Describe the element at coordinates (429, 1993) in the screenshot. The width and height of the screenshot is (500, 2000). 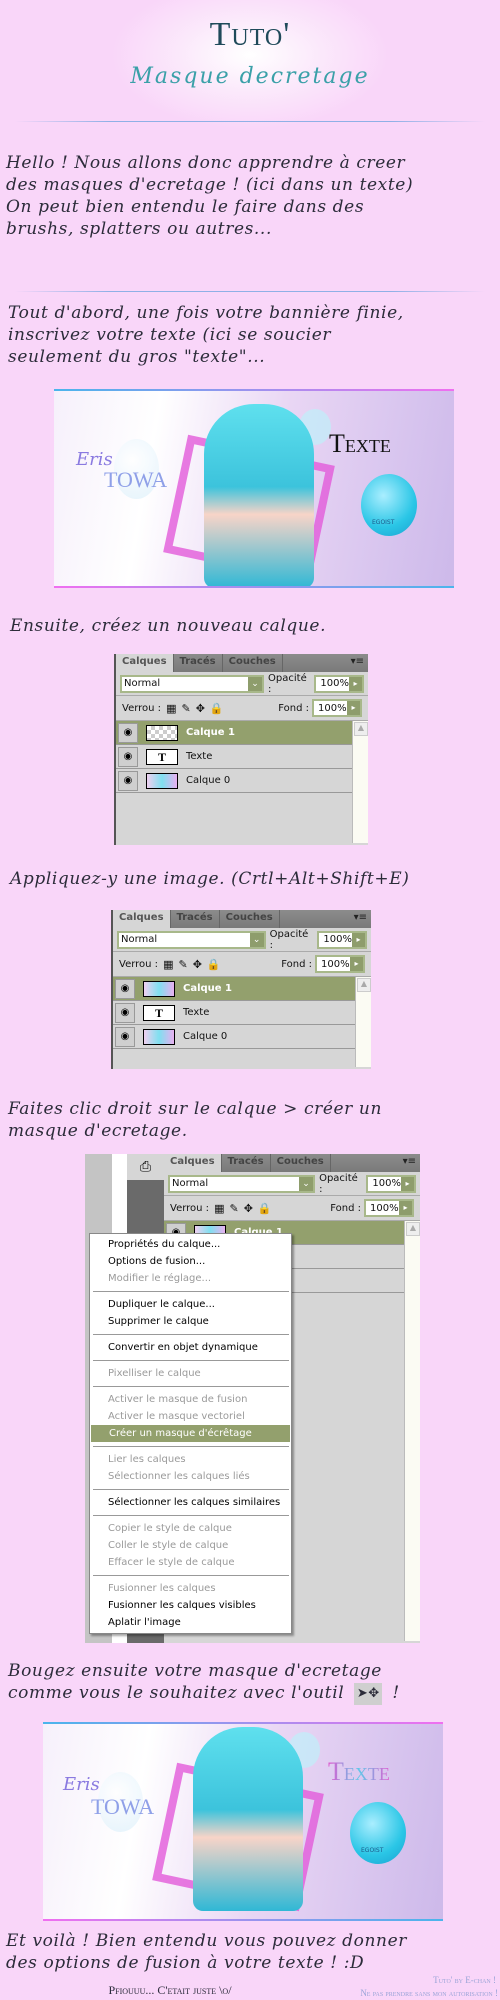
I see `footer-notice: Ne pas prendre sans mon autorisation !` at that location.